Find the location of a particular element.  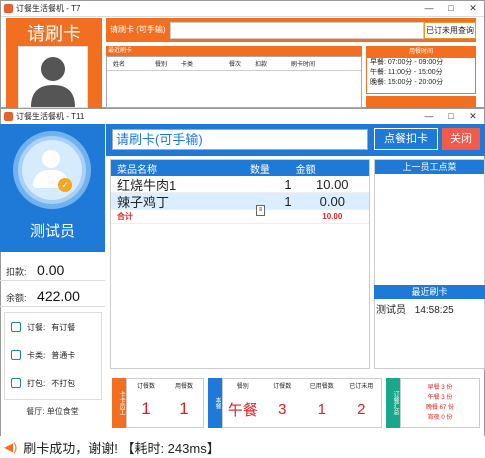

card-staff-tag: 卡卡员工 is located at coordinates (119, 403).